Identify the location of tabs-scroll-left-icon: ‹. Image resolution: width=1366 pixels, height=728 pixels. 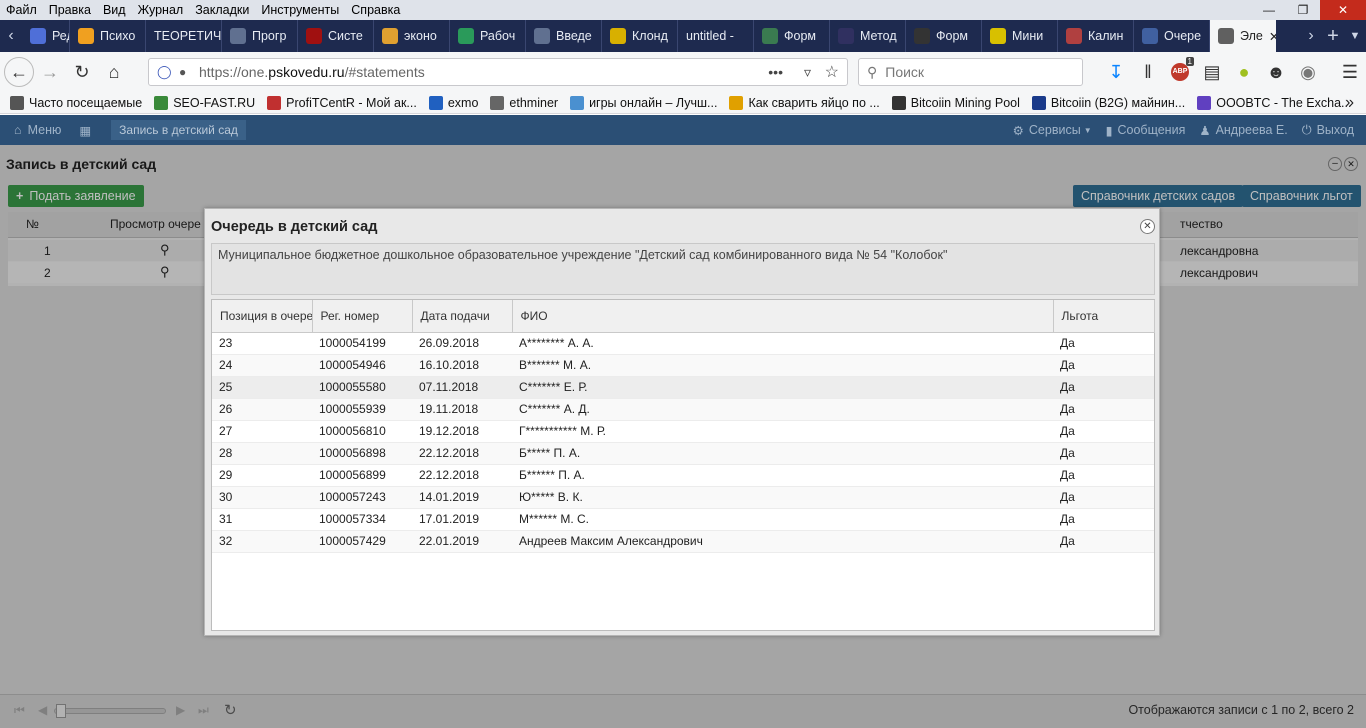
(11, 36).